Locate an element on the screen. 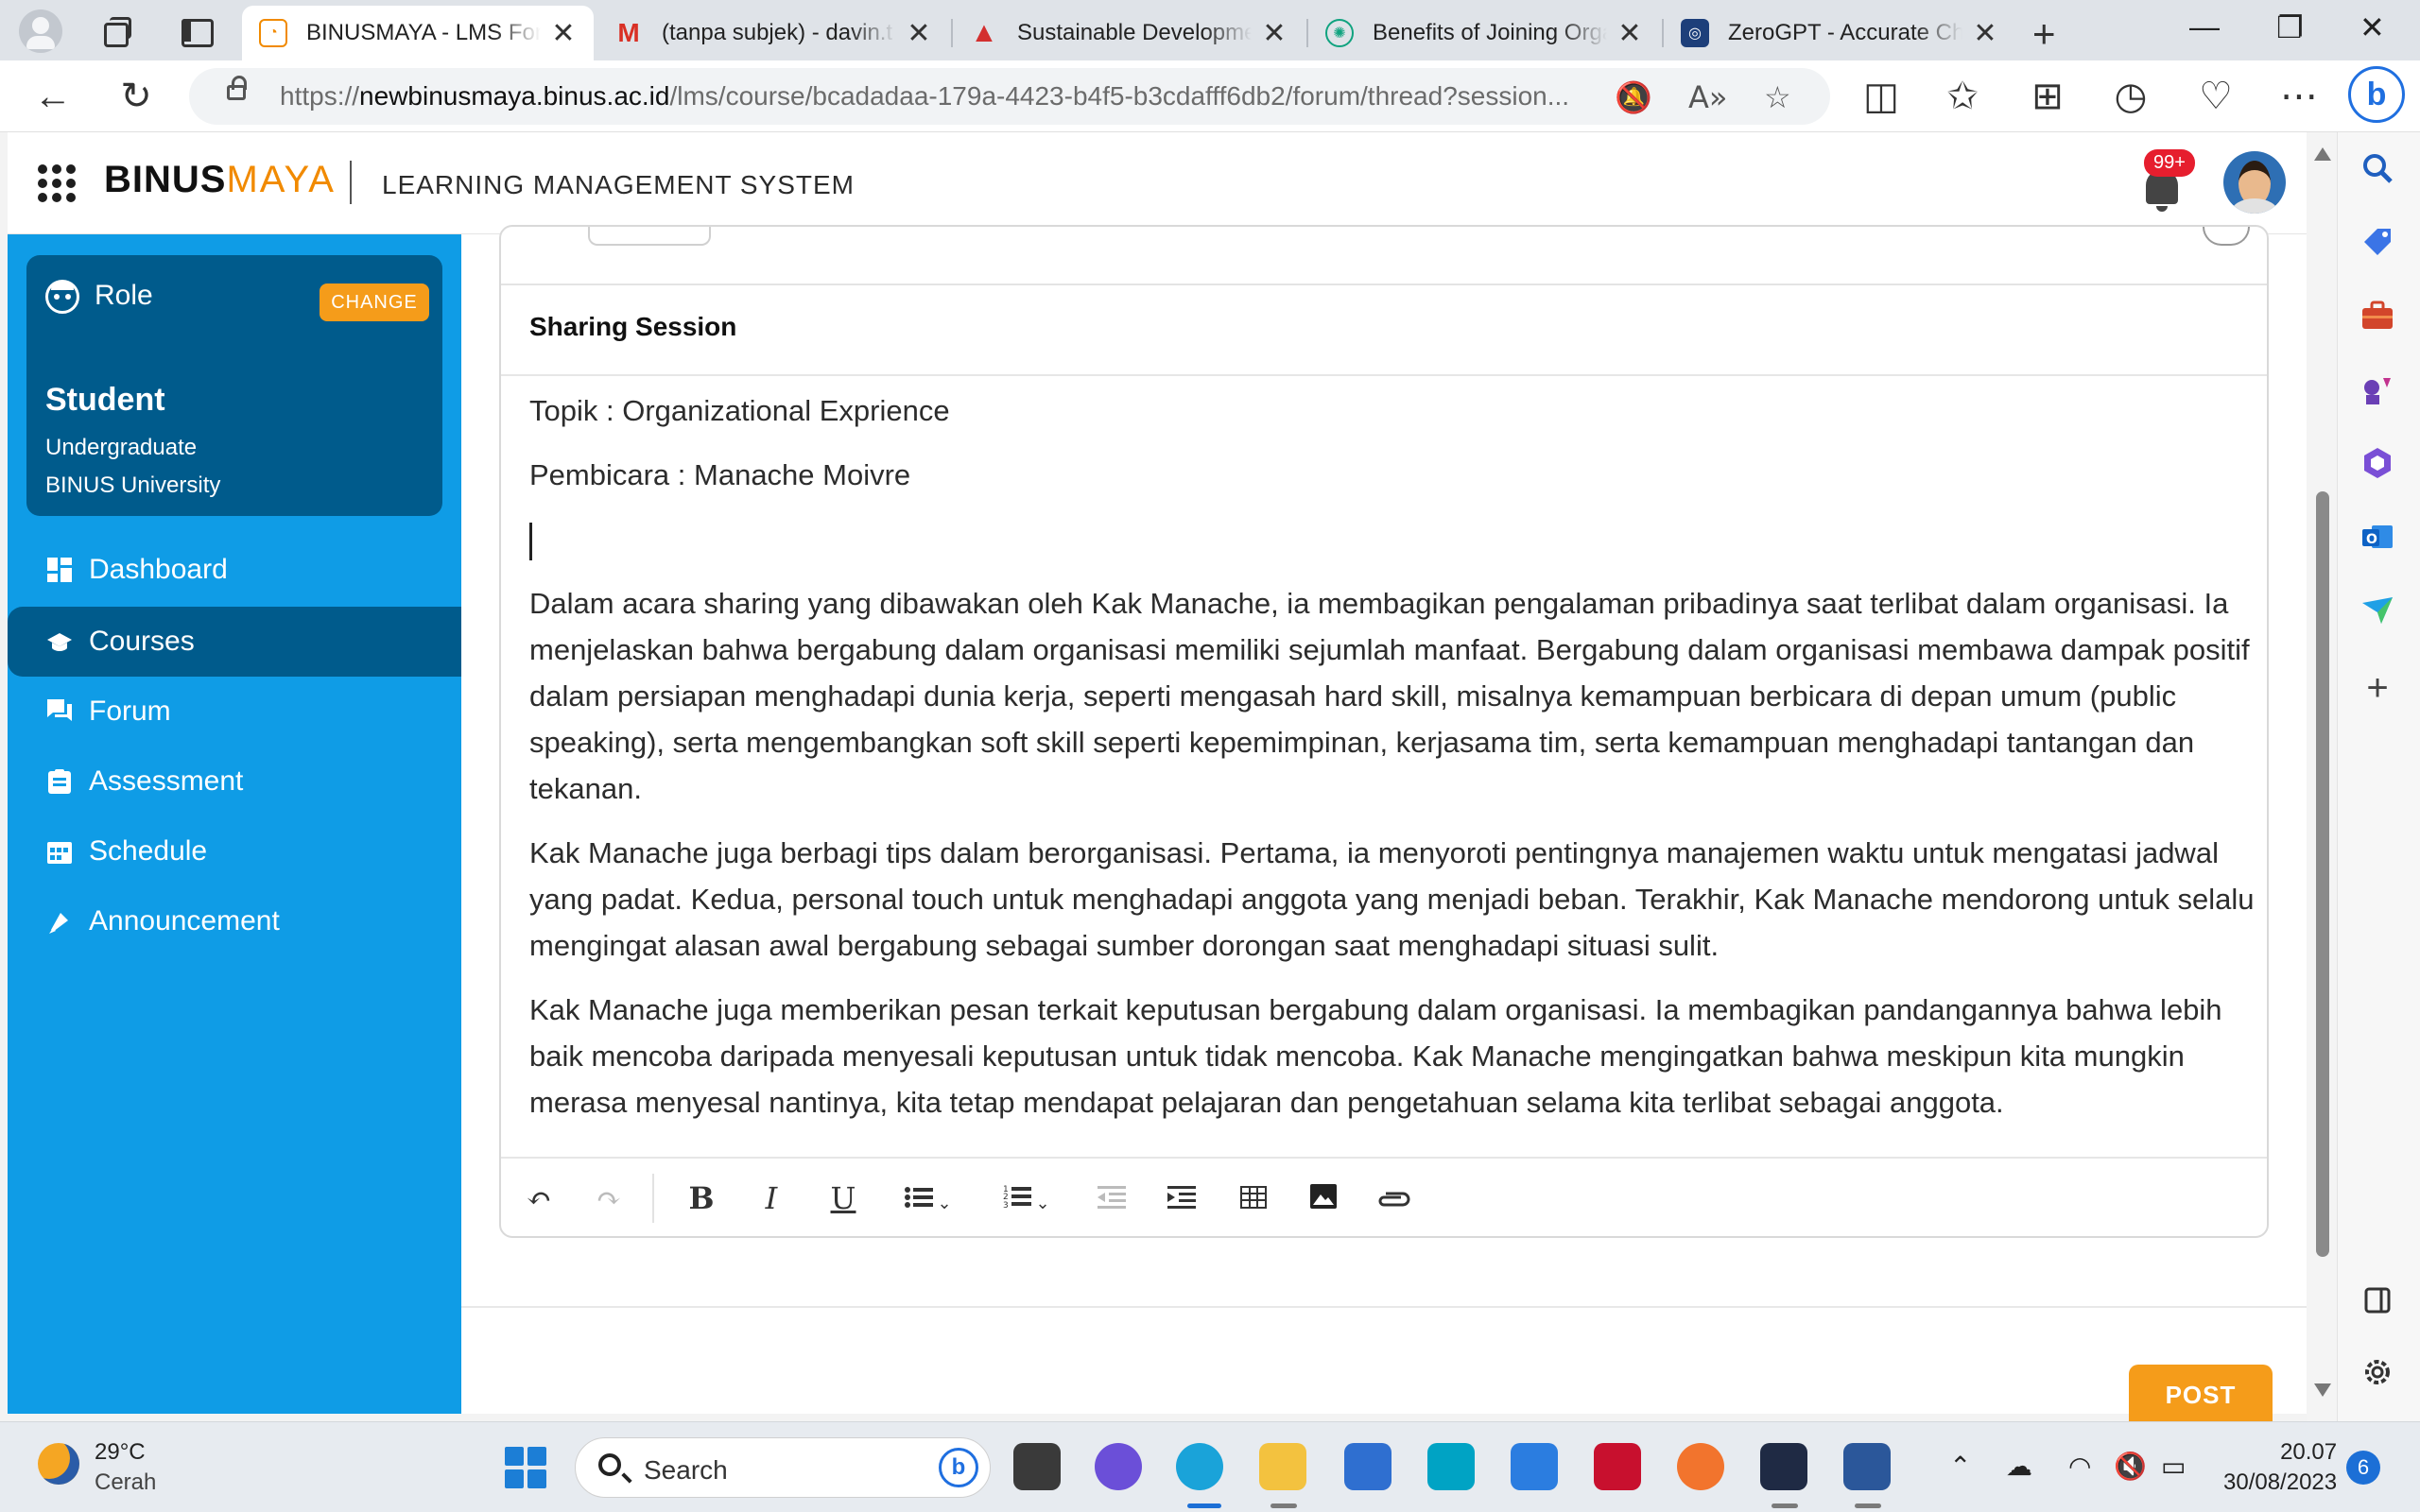  add-icon: + is located at coordinates (2377, 688).